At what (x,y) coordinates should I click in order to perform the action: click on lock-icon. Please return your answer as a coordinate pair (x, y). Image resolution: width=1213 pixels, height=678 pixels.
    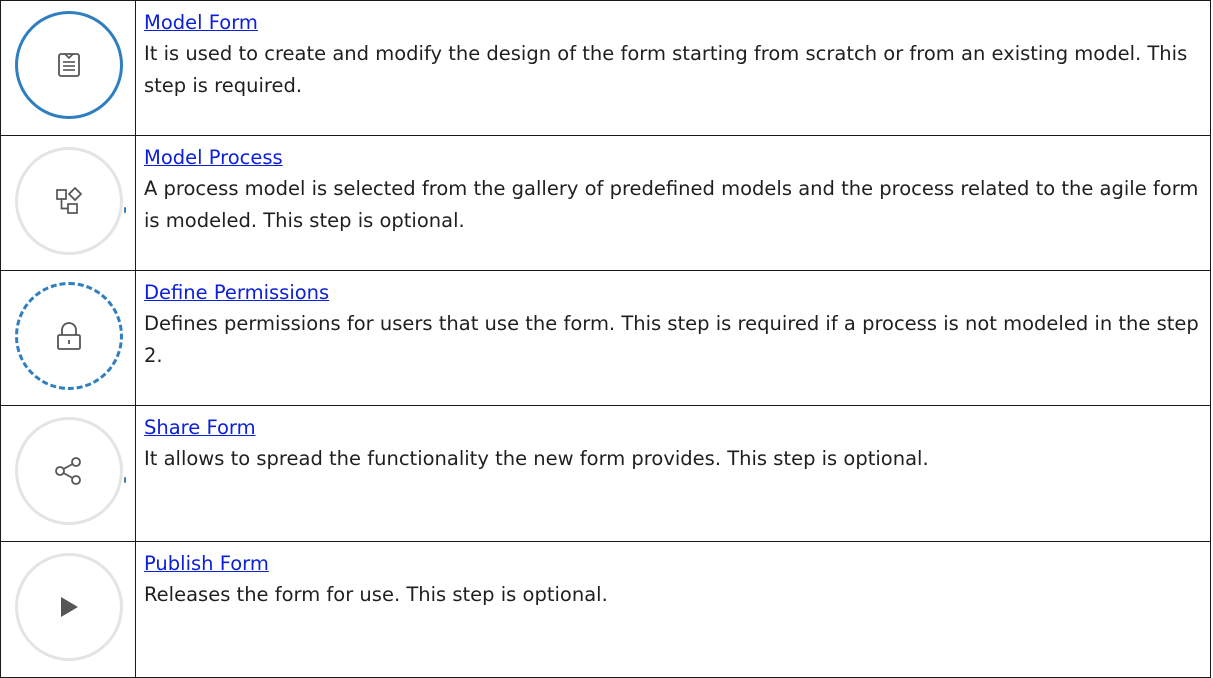
    Looking at the image, I should click on (69, 336).